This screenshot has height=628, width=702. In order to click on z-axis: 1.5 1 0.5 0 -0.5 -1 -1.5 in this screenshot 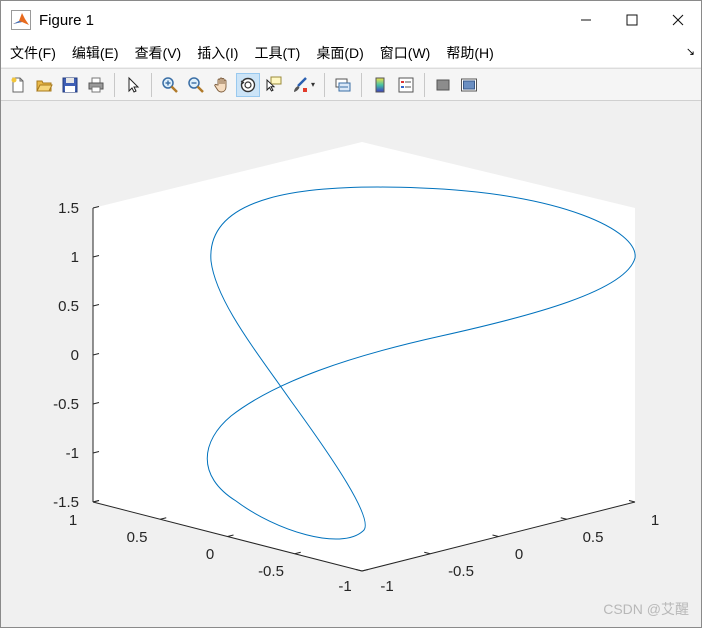, I will do `click(76, 355)`.